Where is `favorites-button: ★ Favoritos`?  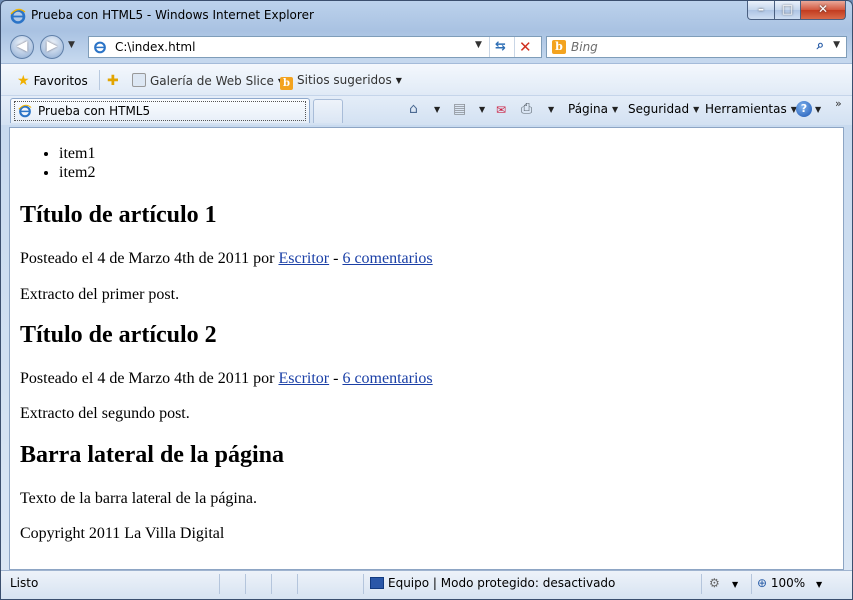 favorites-button: ★ Favoritos is located at coordinates (52, 81).